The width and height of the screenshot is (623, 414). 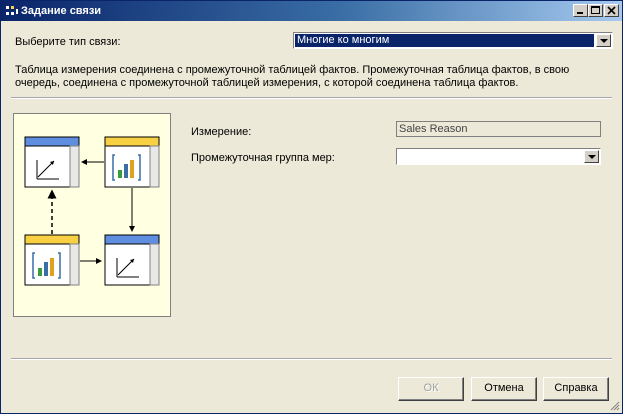 I want to click on dimension-label: Измерение:, so click(x=221, y=132).